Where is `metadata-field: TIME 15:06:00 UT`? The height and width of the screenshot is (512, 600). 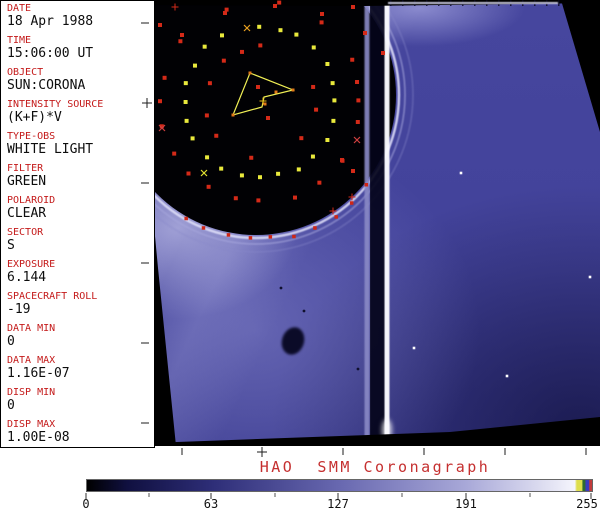
metadata-field: TIME 15:06:00 UT is located at coordinates (80, 48).